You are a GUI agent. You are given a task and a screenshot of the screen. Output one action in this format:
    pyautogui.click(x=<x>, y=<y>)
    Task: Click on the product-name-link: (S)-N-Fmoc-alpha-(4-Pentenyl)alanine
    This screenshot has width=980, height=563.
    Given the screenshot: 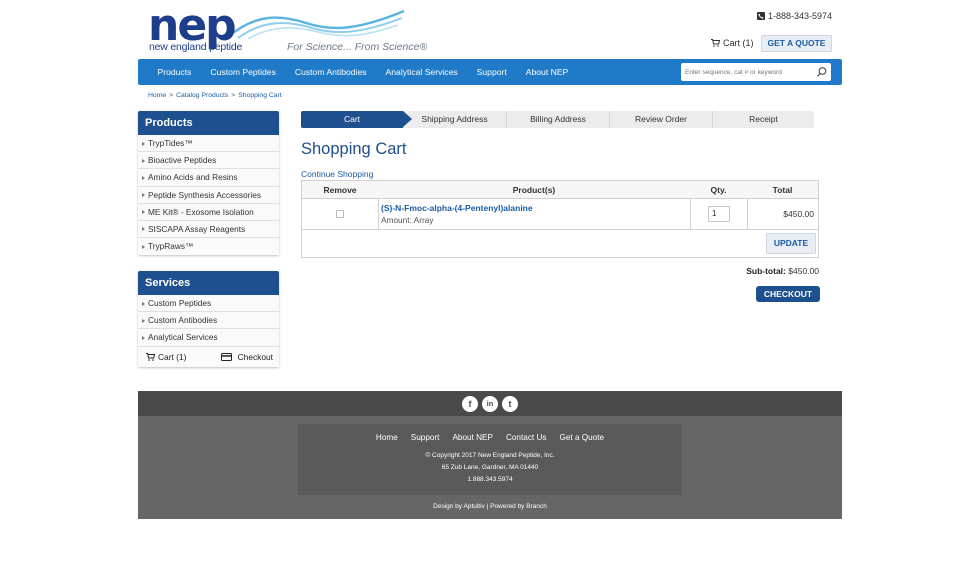 What is the action you would take?
    pyautogui.click(x=457, y=208)
    